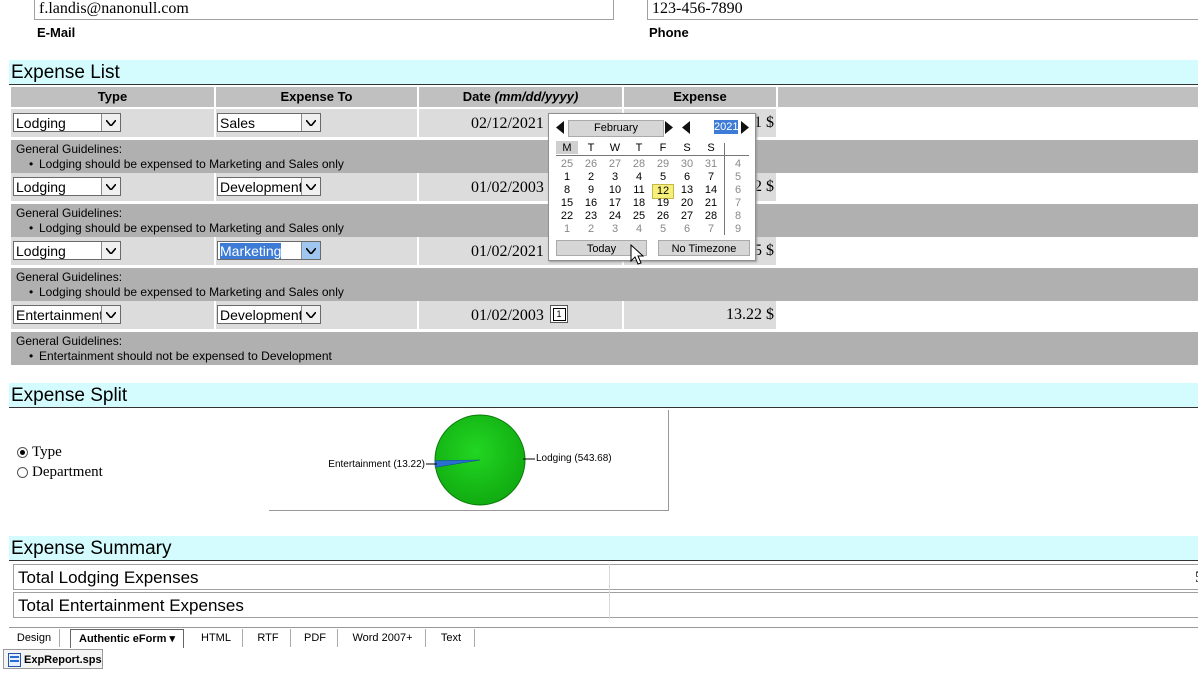 The height and width of the screenshot is (673, 1198). I want to click on expense-amount: 13.22 $, so click(737, 315).